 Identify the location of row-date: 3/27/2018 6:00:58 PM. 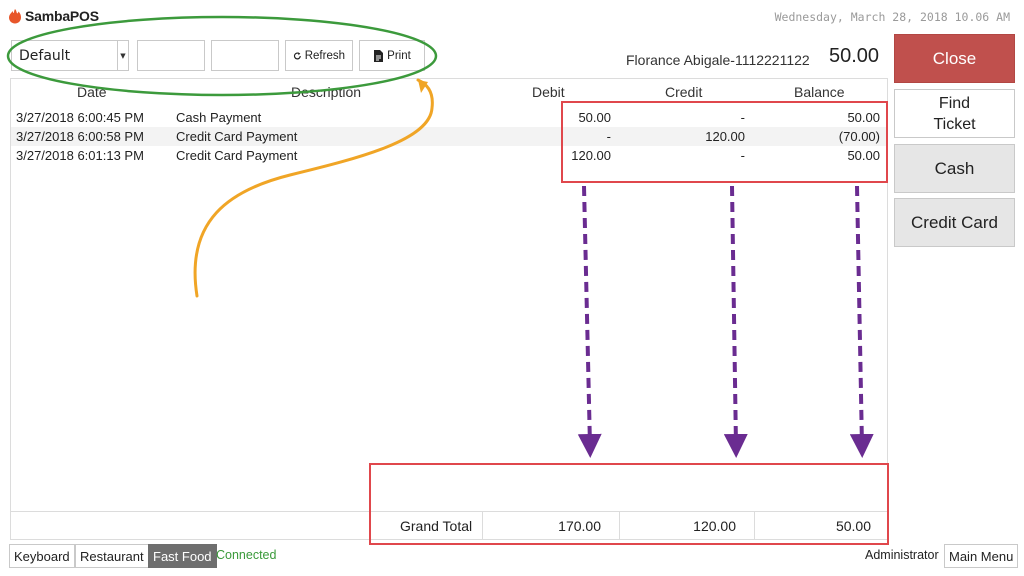
(80, 136).